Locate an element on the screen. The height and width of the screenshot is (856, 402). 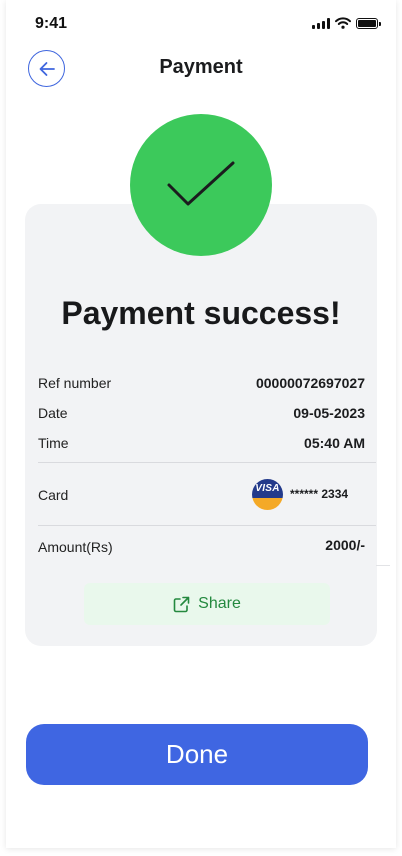
done-button: Done is located at coordinates (197, 754).